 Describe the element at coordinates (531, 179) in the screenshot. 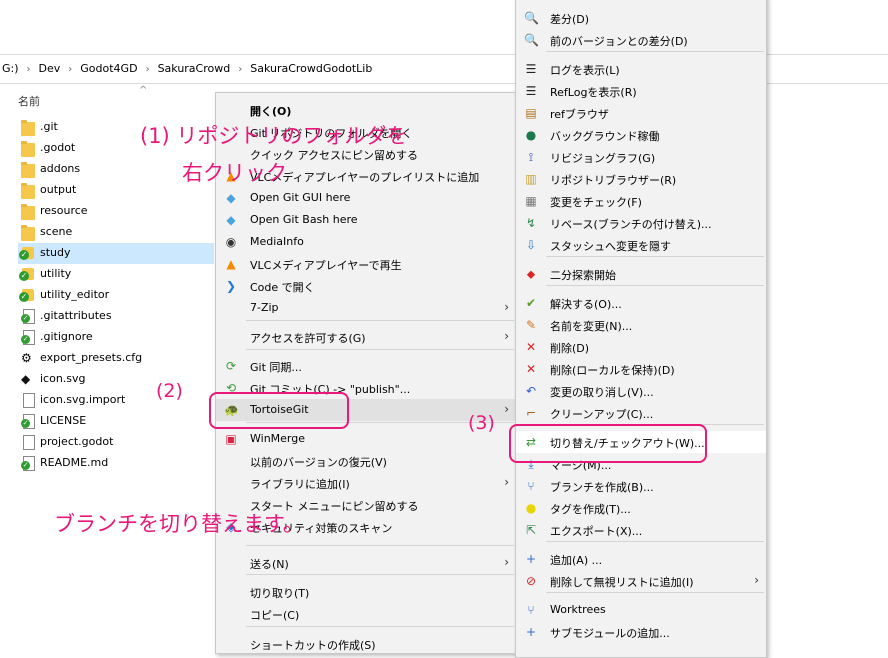

I see `repo-browser-icon: ▥` at that location.